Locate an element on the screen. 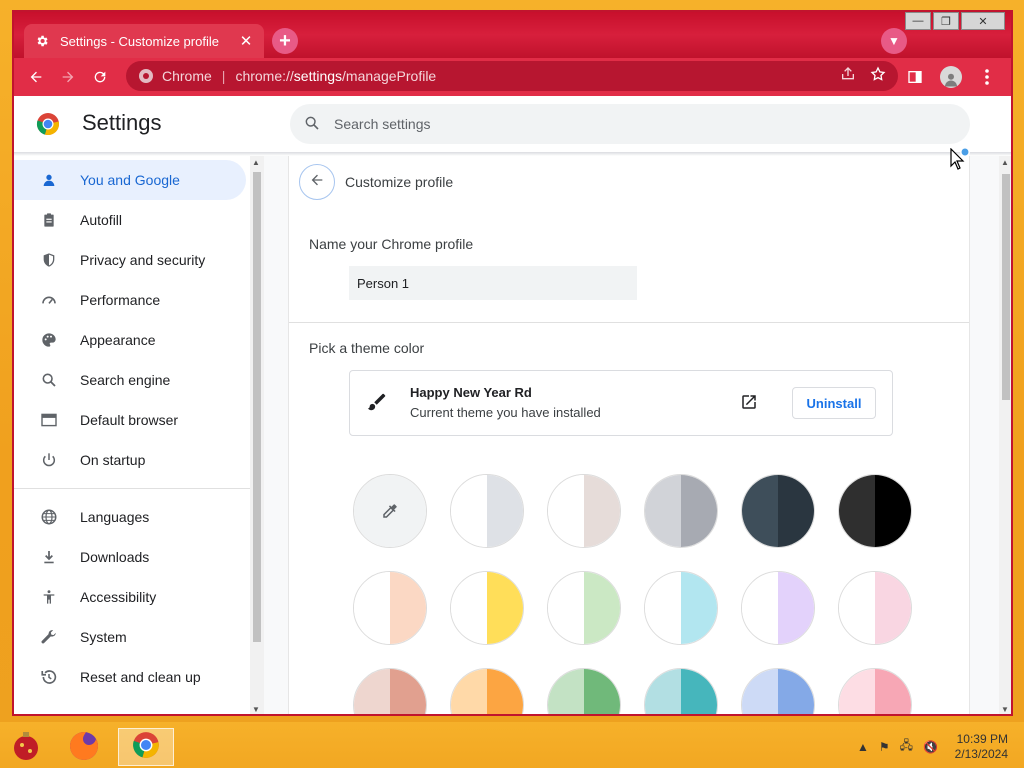 This screenshot has width=1024, height=768. wrench-icon is located at coordinates (49, 637).